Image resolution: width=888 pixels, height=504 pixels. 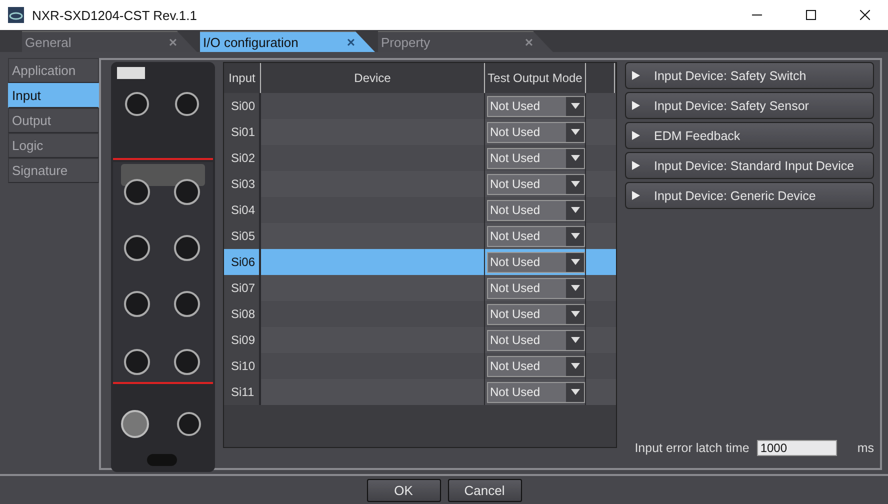 I want to click on input-cell: Si07, so click(x=242, y=288).